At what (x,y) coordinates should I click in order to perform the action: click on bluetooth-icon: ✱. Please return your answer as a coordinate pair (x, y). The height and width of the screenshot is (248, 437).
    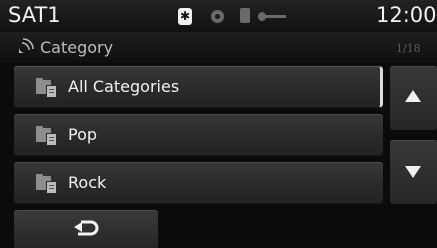
    Looking at the image, I should click on (185, 16).